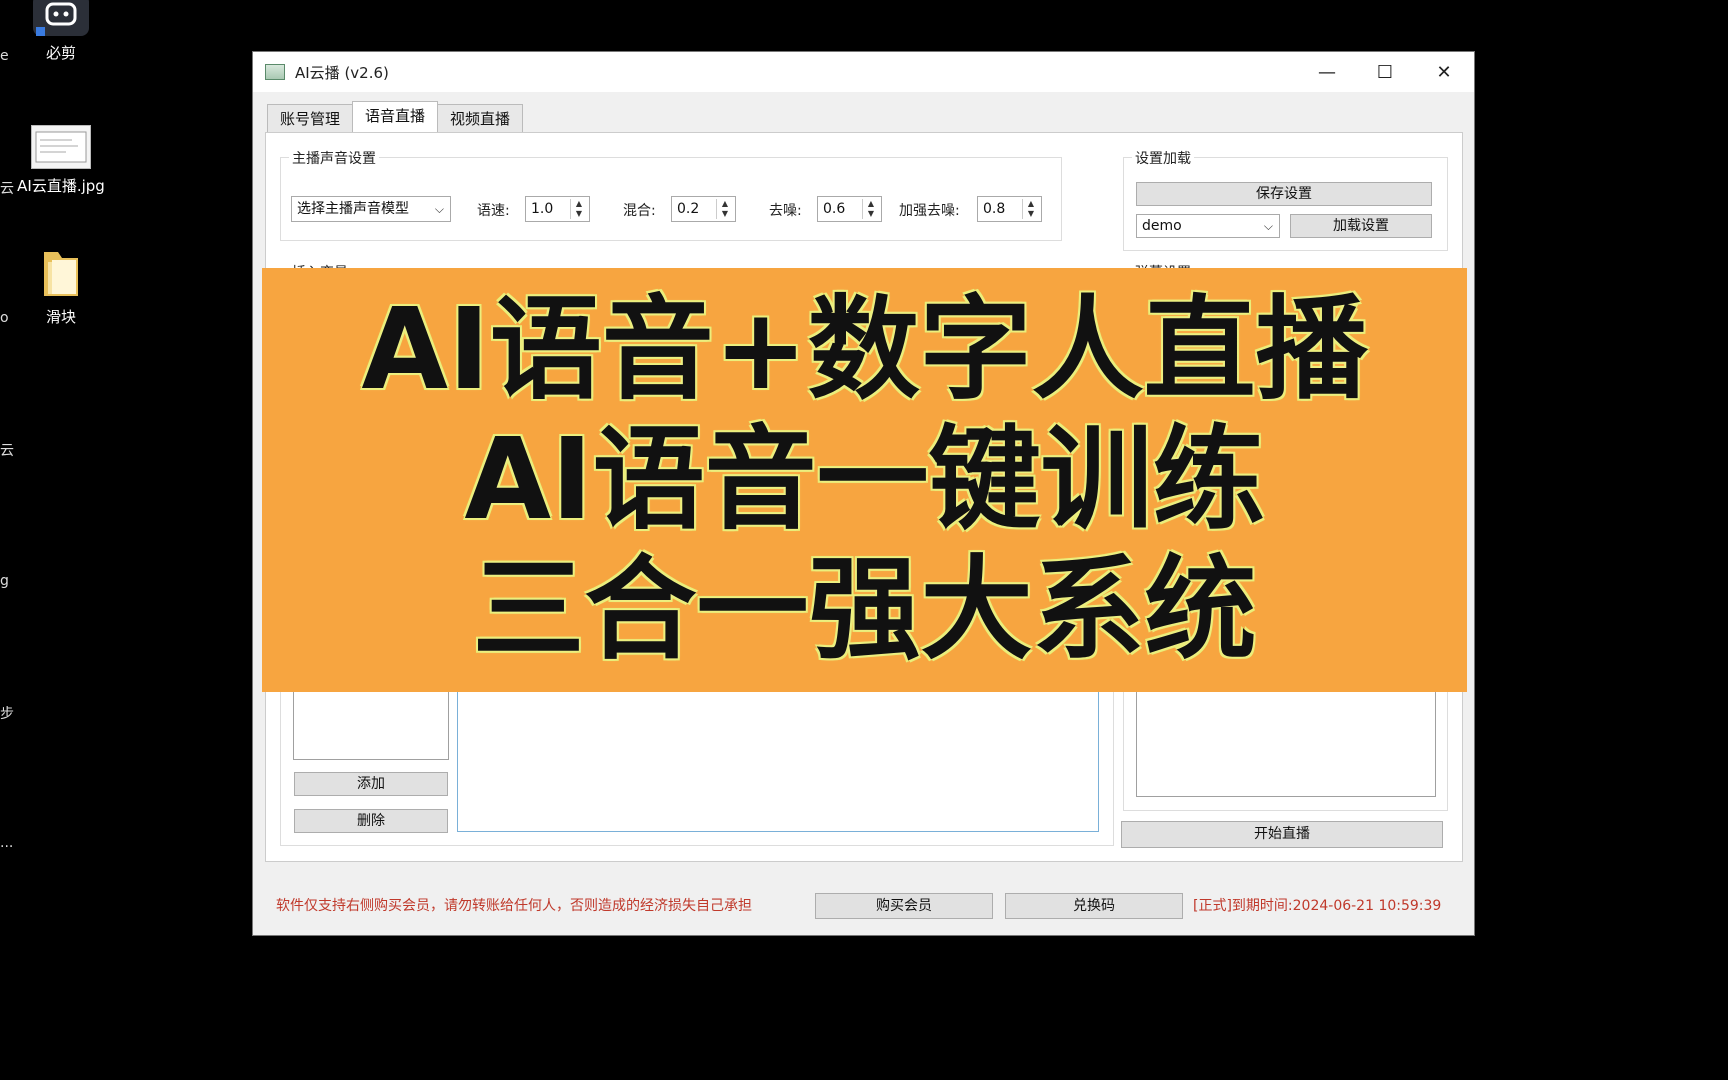  Describe the element at coordinates (929, 211) in the screenshot. I see `strong-denoise-label: 加强去噪:` at that location.